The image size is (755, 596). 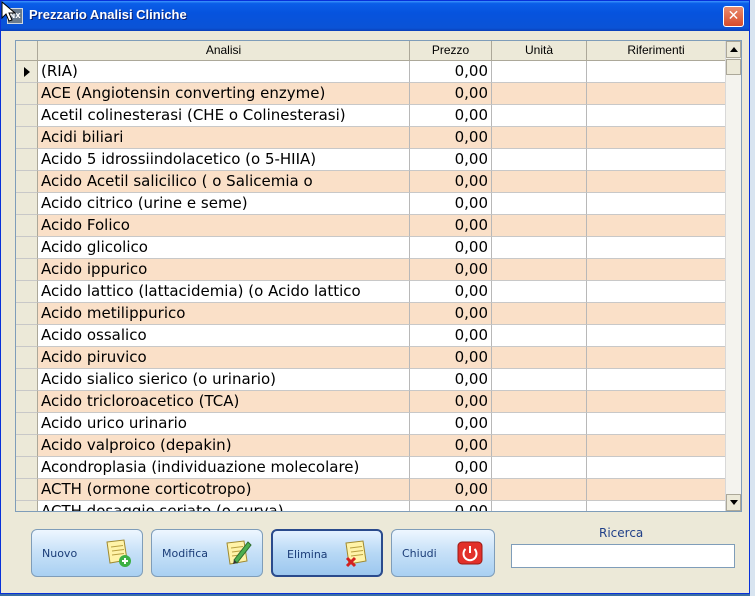 I want to click on title-bar: NX Prezzario Analisi Cliniche ✕, so click(x=375, y=16).